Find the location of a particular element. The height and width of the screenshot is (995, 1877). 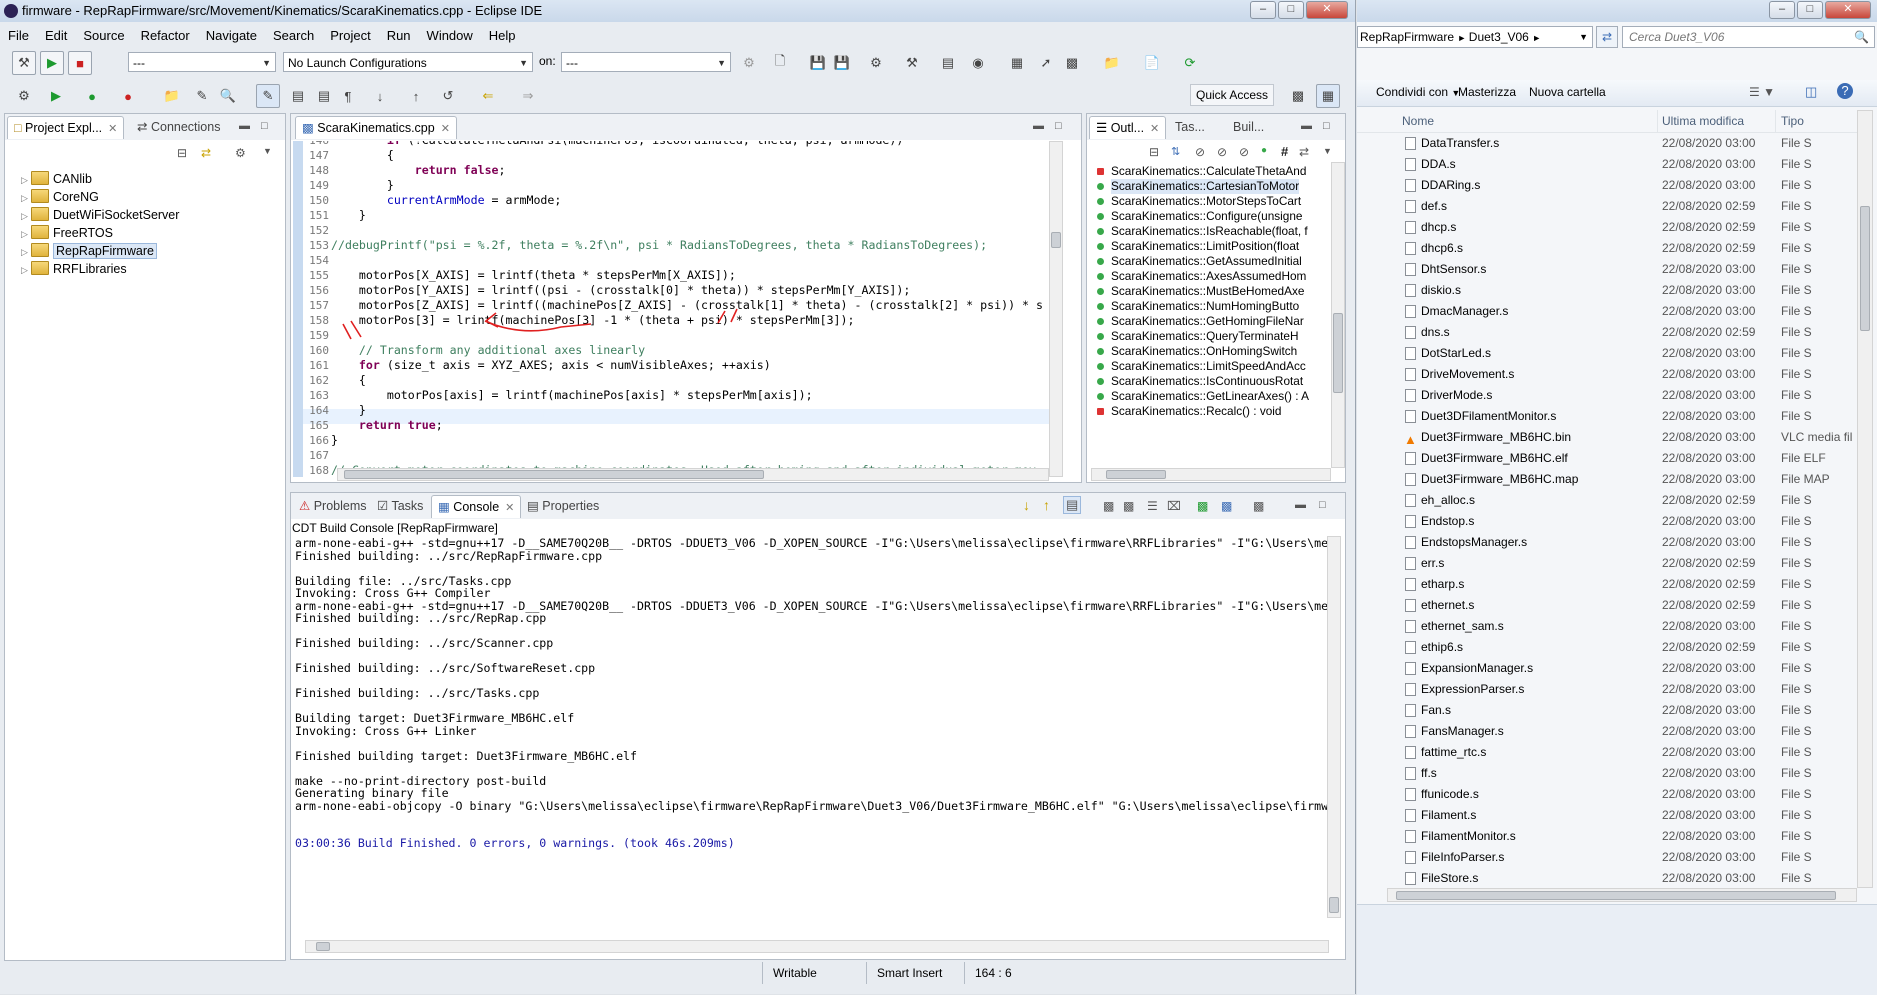

console-vertical-scrollbar is located at coordinates (1334, 727).